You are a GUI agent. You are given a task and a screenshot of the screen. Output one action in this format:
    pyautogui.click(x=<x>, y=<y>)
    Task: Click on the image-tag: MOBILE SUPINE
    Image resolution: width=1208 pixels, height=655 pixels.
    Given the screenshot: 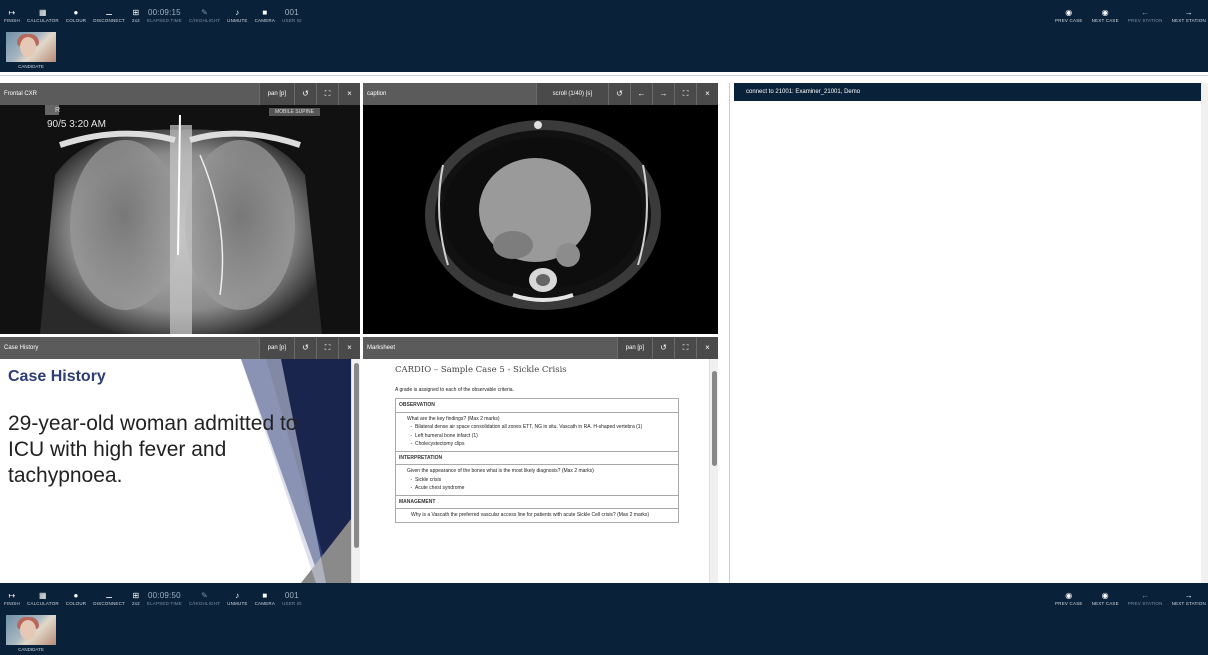 What is the action you would take?
    pyautogui.click(x=294, y=112)
    